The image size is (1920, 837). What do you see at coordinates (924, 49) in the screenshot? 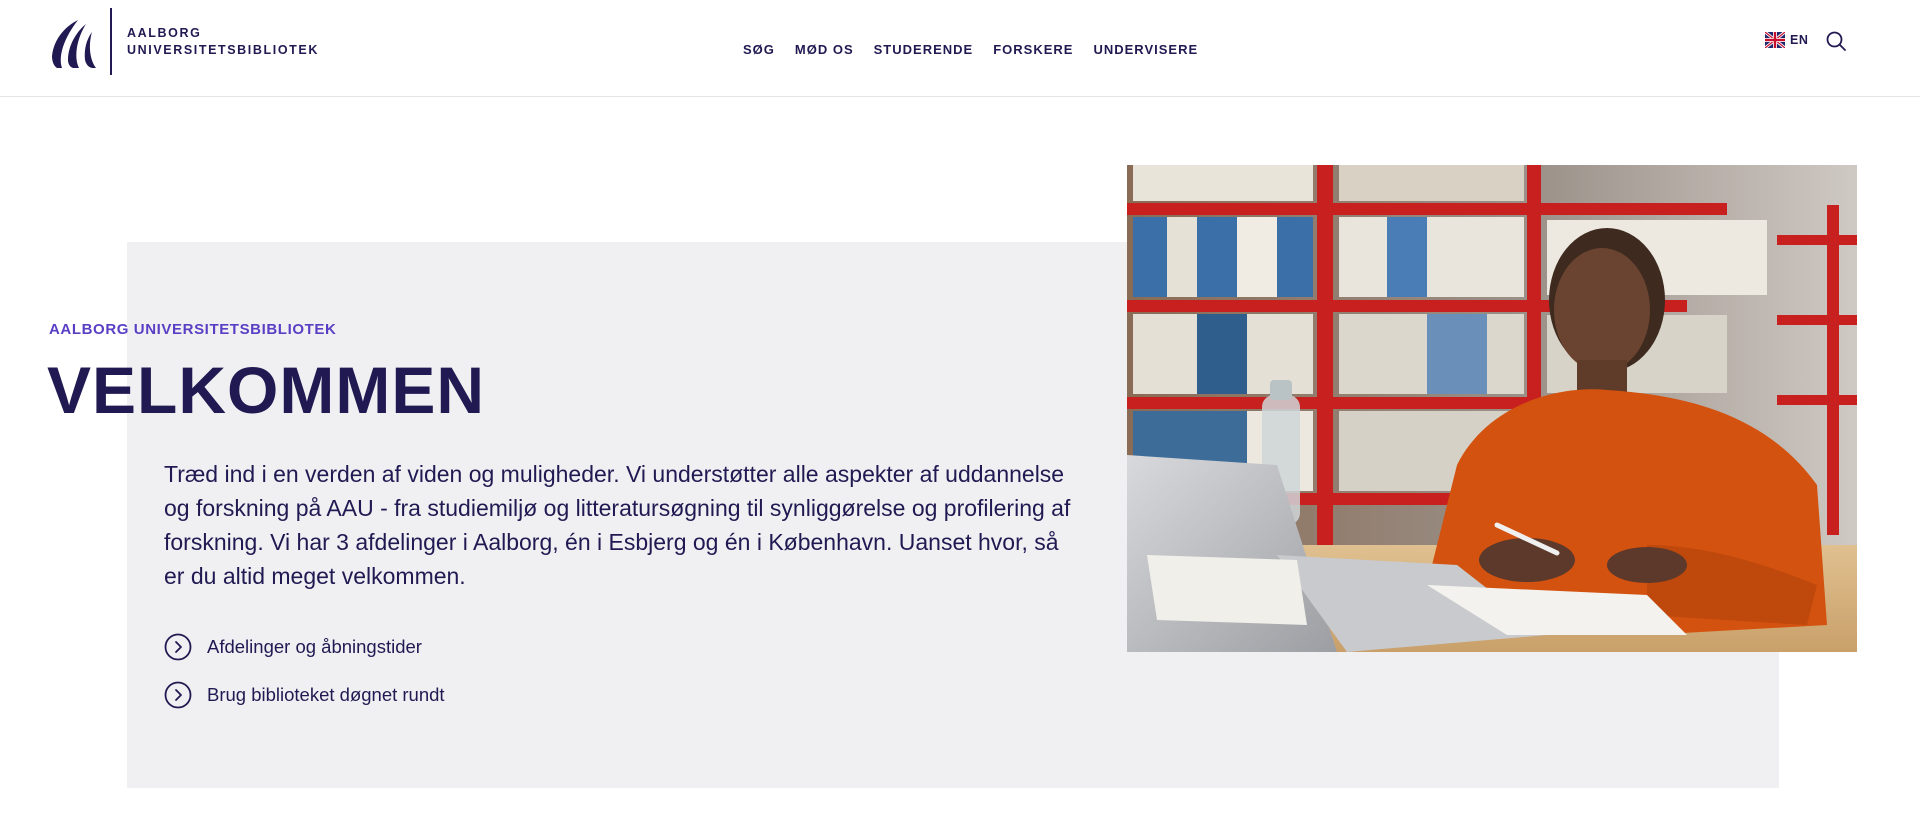
I see `nav-item-studerende: STUDERENDE` at bounding box center [924, 49].